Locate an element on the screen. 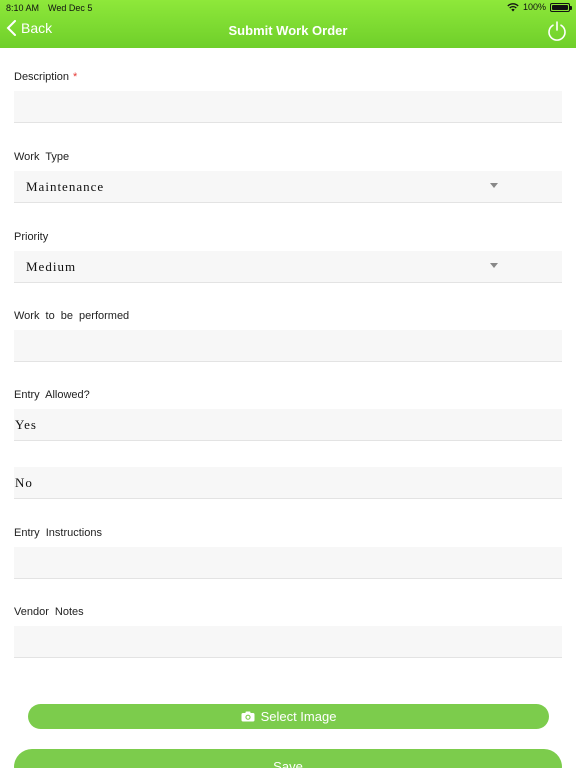 The height and width of the screenshot is (768, 576). description-label-text: Description is located at coordinates (42, 77).